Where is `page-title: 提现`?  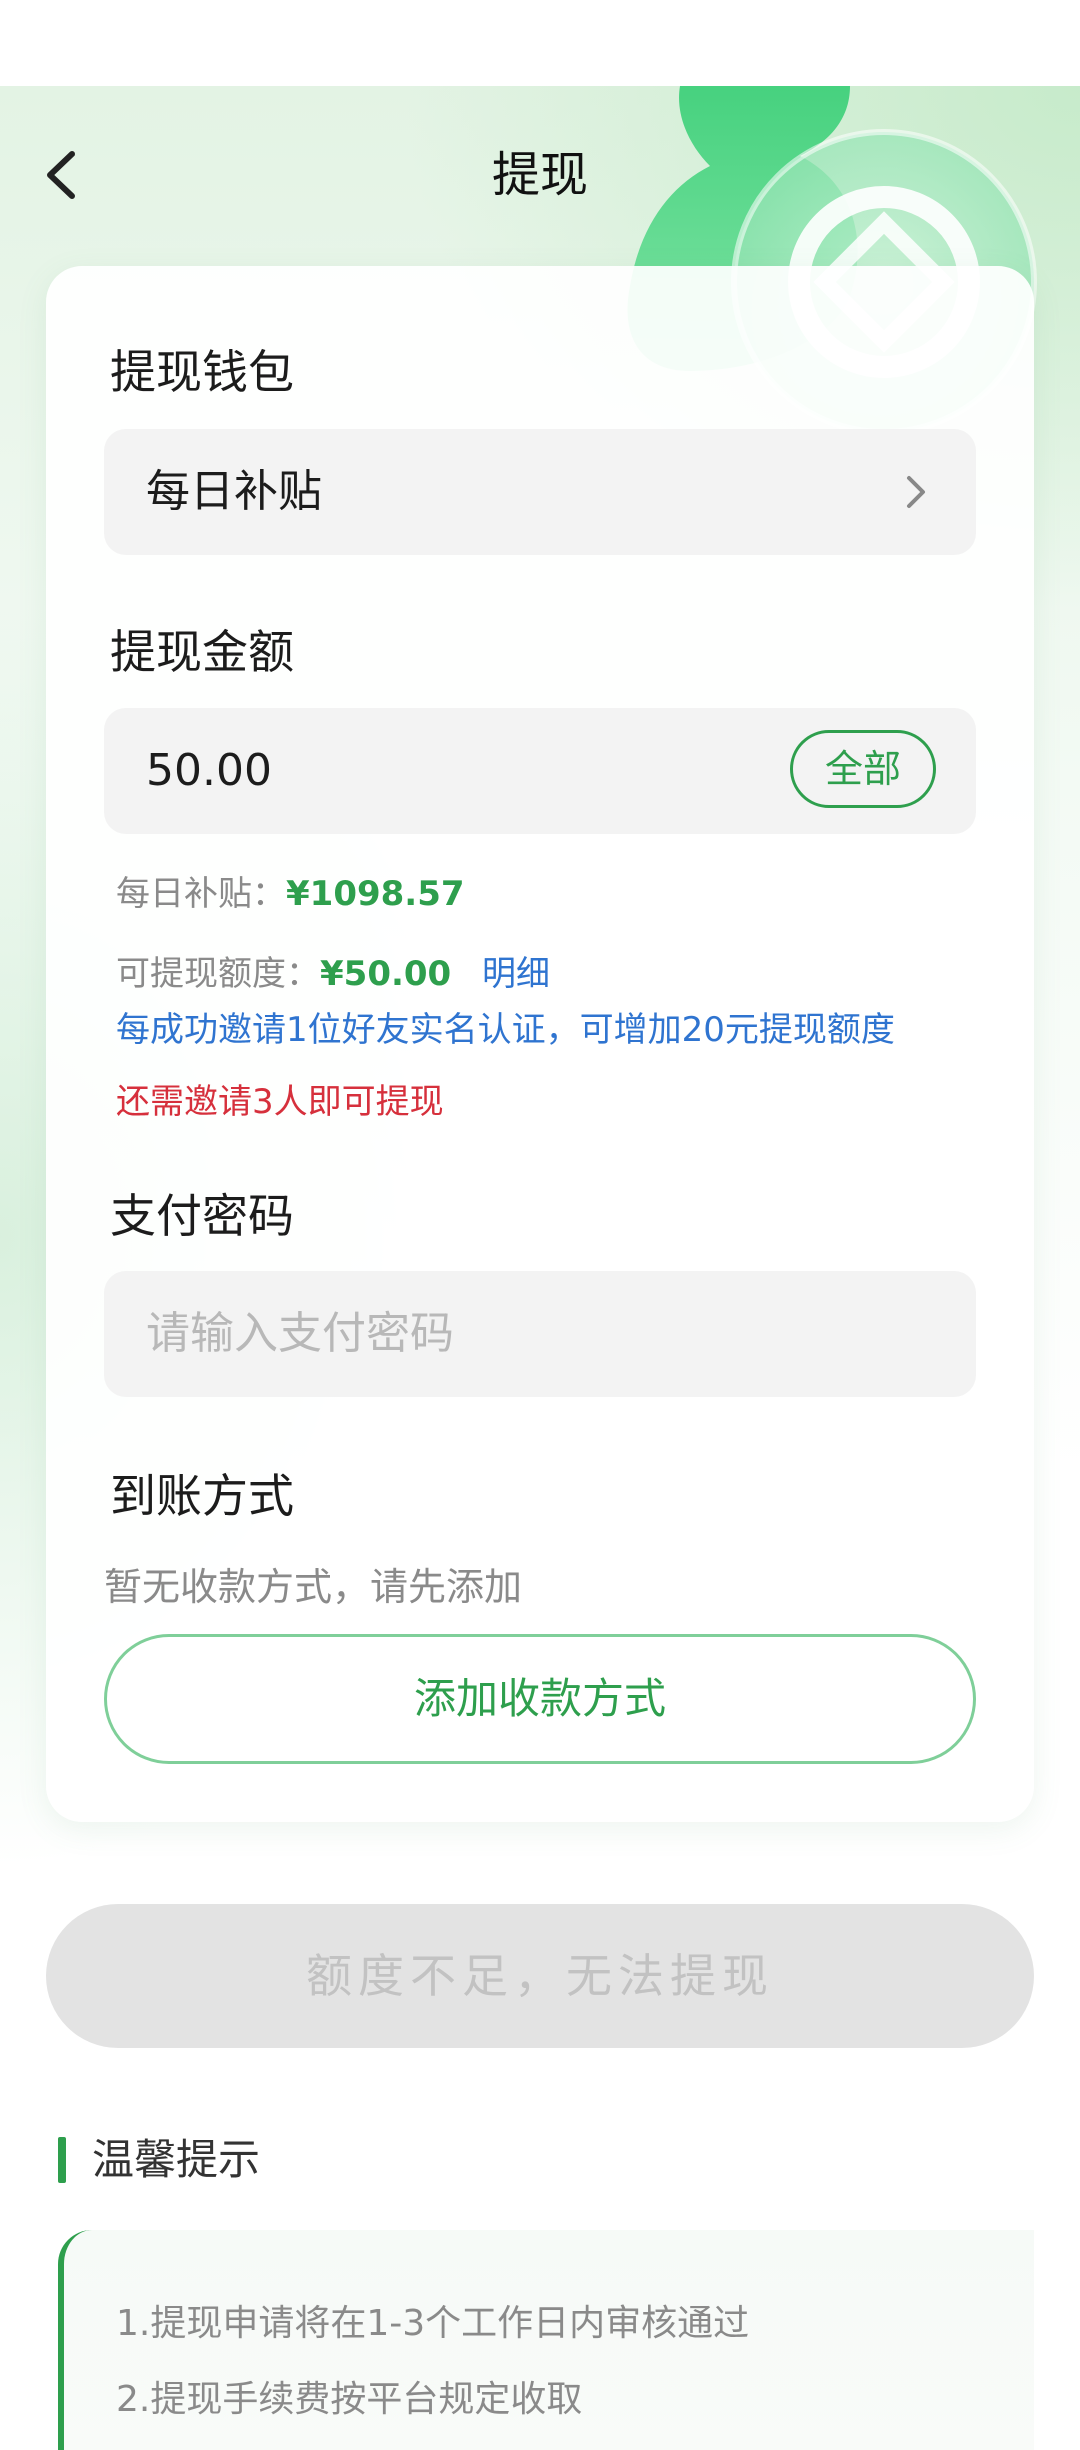 page-title: 提现 is located at coordinates (539, 175).